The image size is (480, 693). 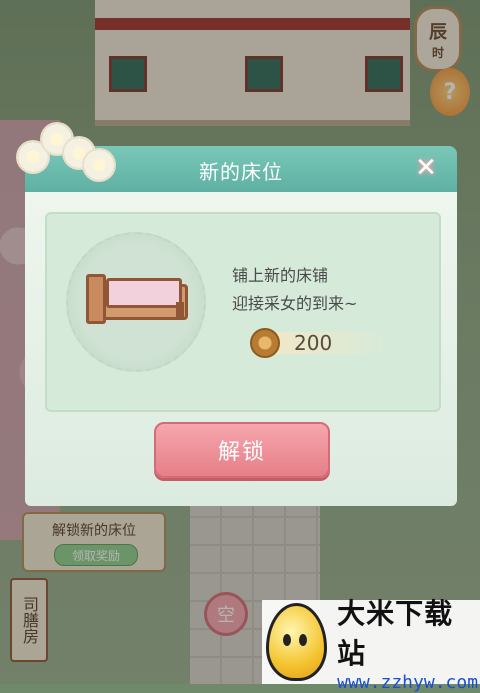 What do you see at coordinates (395, 633) in the screenshot?
I see `watermark-title: 大米下载站` at bounding box center [395, 633].